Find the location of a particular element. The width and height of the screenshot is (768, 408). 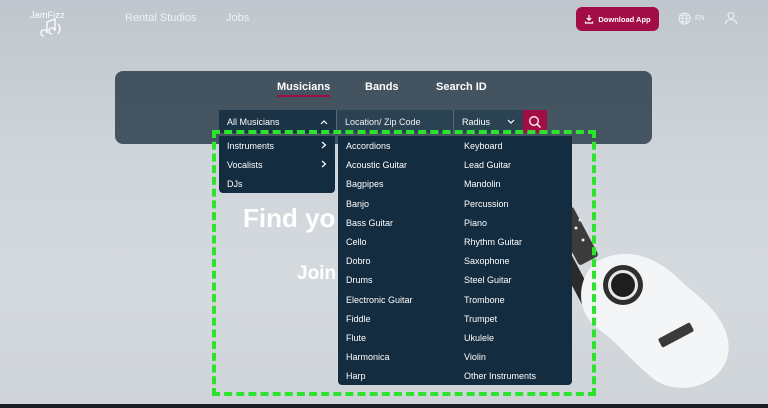

instrument-option: Rhythm Guitar is located at coordinates (493, 242).